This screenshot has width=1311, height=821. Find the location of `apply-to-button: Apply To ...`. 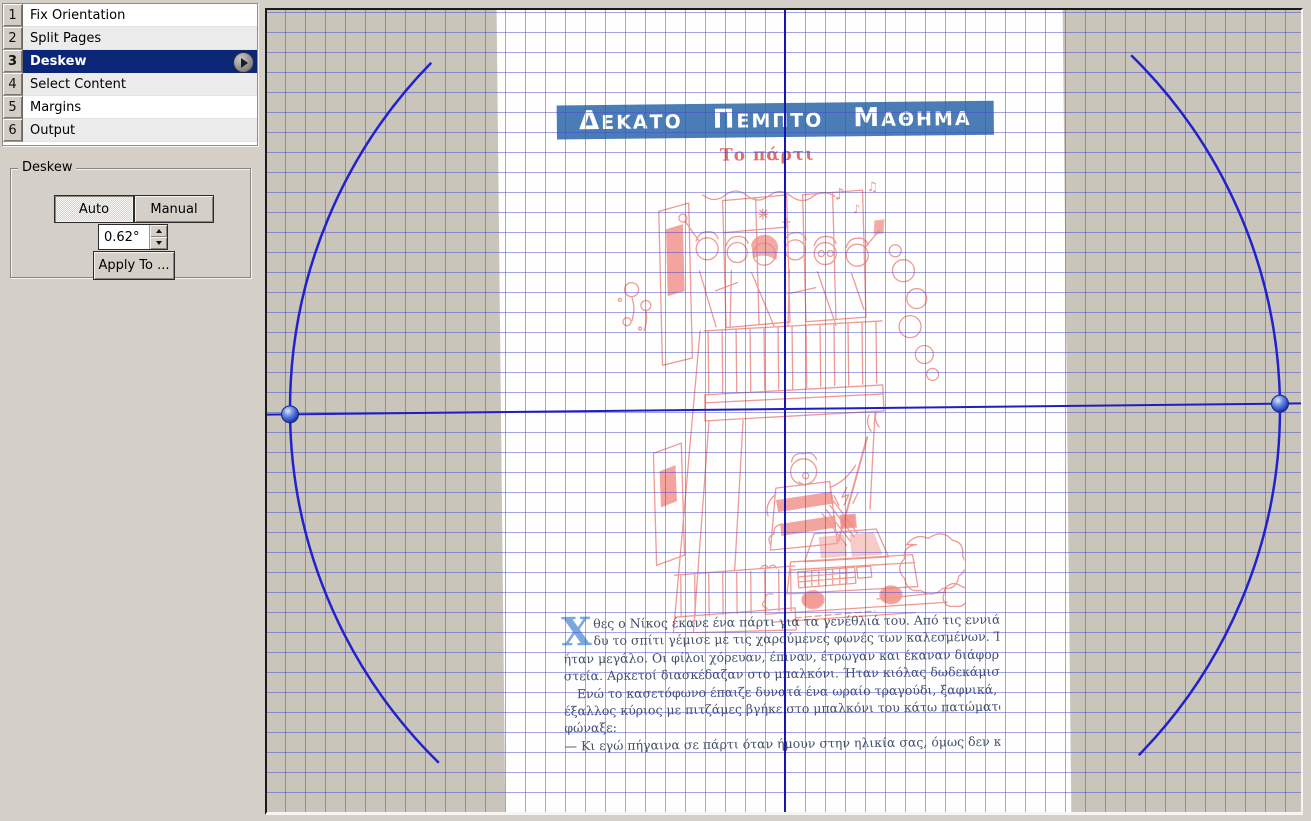

apply-to-button: Apply To ... is located at coordinates (134, 265).